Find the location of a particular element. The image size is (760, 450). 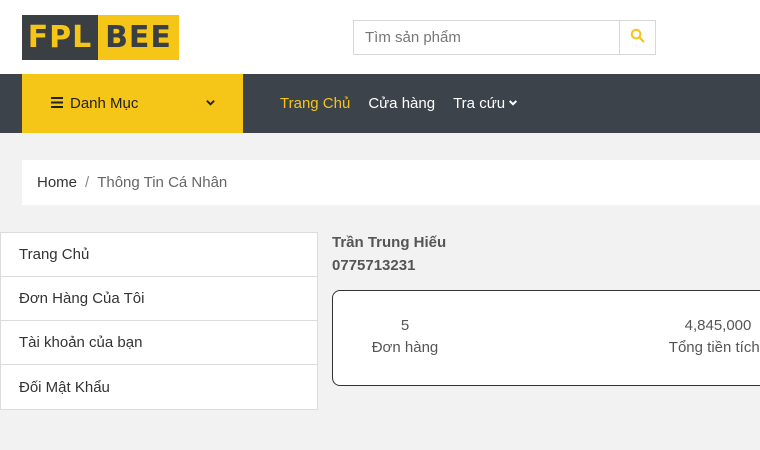

breadcrumb-current: Thông Tin Cá Nhân is located at coordinates (162, 182).